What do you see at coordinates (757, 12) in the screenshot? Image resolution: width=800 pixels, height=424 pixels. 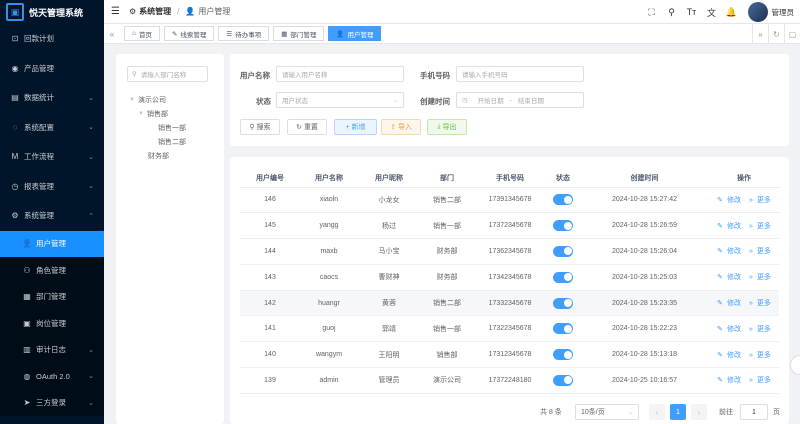 I see `avatar` at bounding box center [757, 12].